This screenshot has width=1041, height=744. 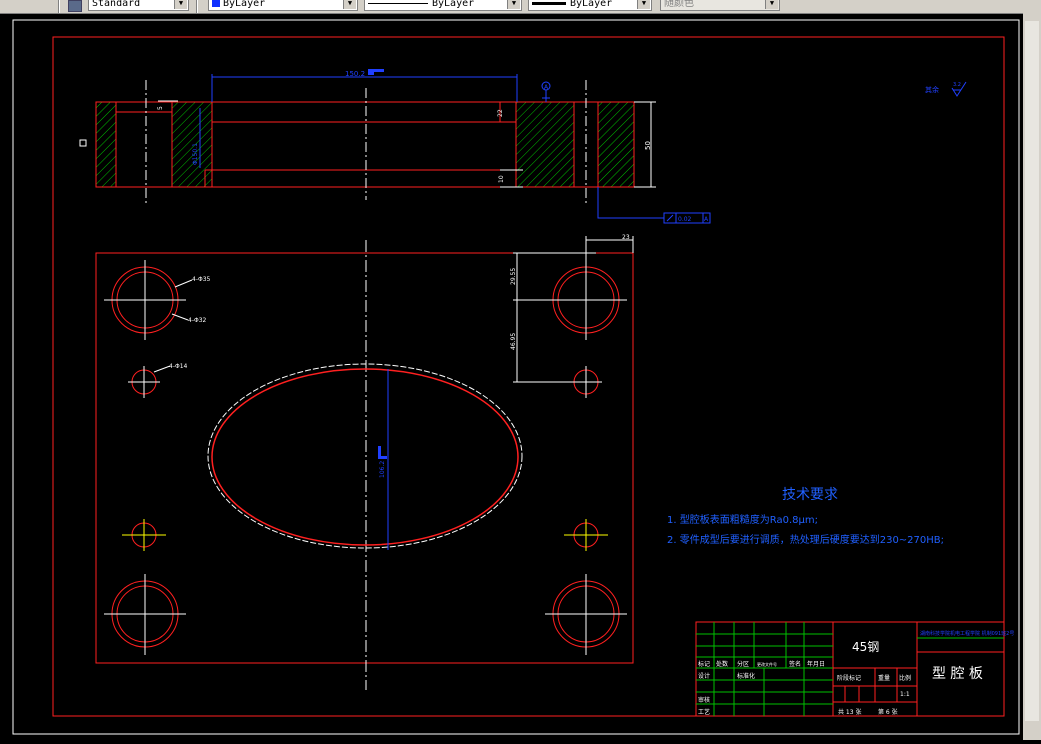 I want to click on tolerance-value: 0.02, so click(x=685, y=219).